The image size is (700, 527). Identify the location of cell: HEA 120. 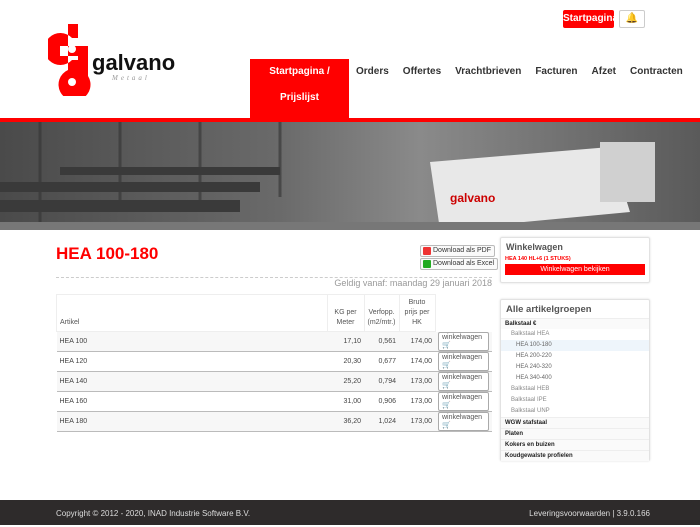
(191, 361).